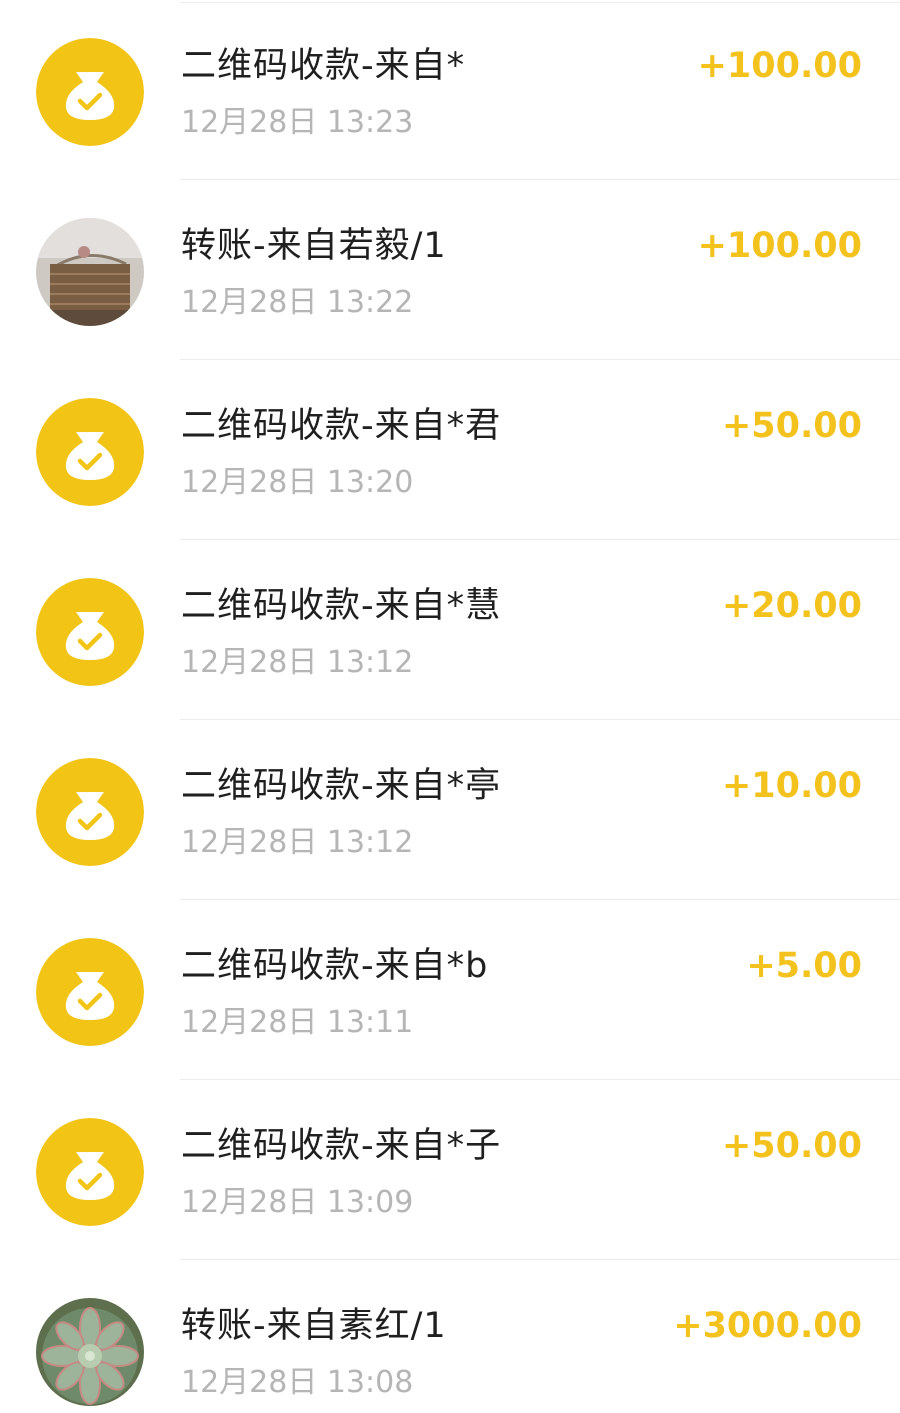 The height and width of the screenshot is (1413, 900). I want to click on transaction-row: 转账-来自素红/1 12月28日 13:08 +3000.00, so click(450, 1336).